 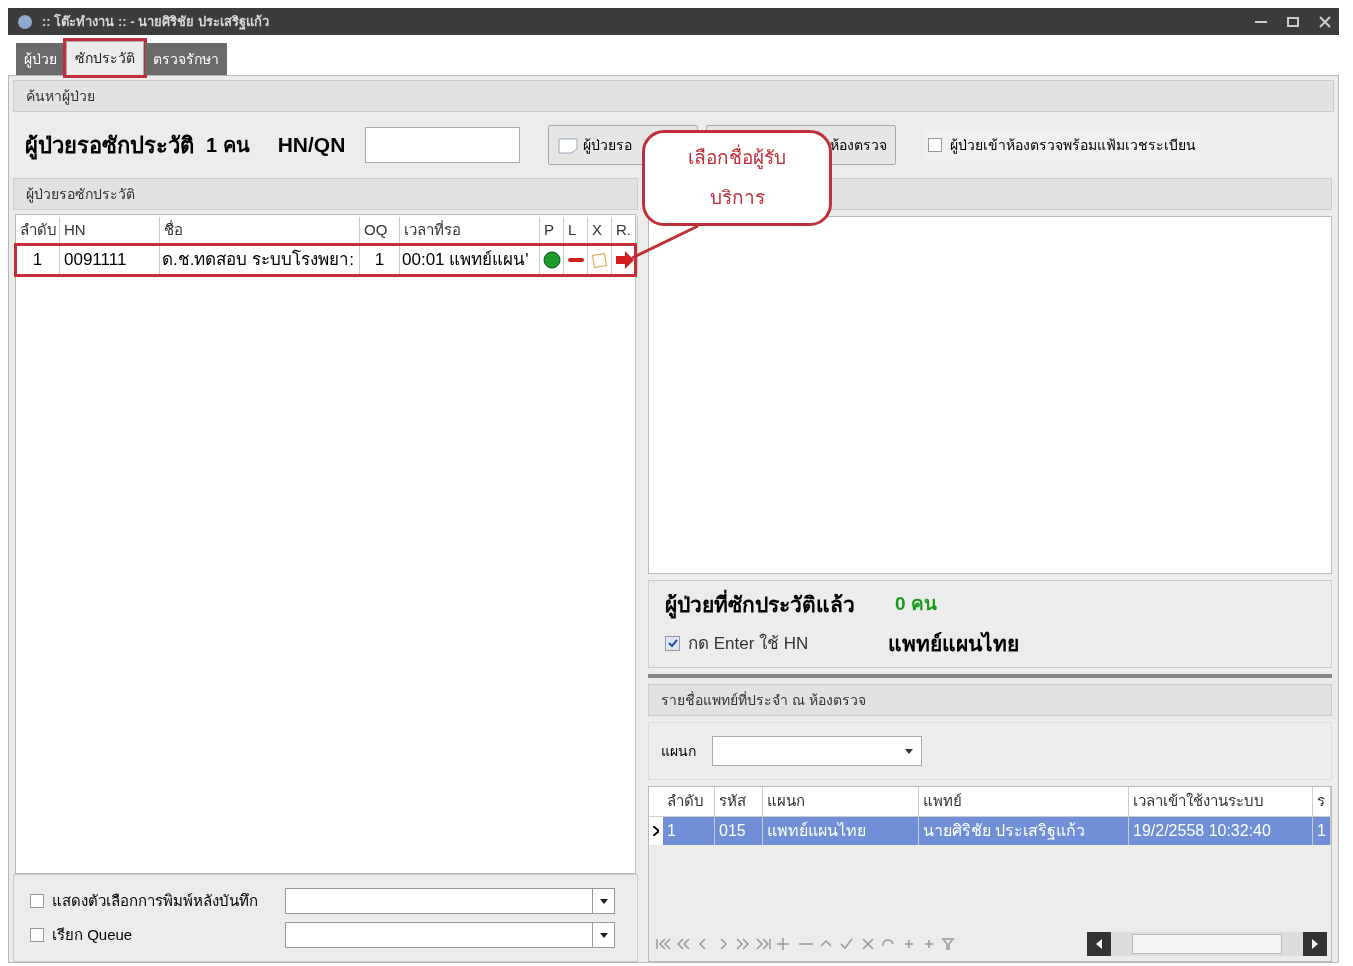 What do you see at coordinates (1322, 801) in the screenshot?
I see `column-header: ร` at bounding box center [1322, 801].